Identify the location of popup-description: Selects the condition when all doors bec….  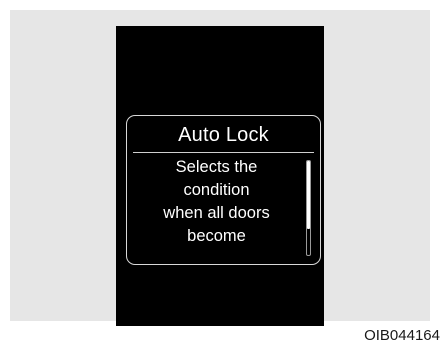
(216, 202).